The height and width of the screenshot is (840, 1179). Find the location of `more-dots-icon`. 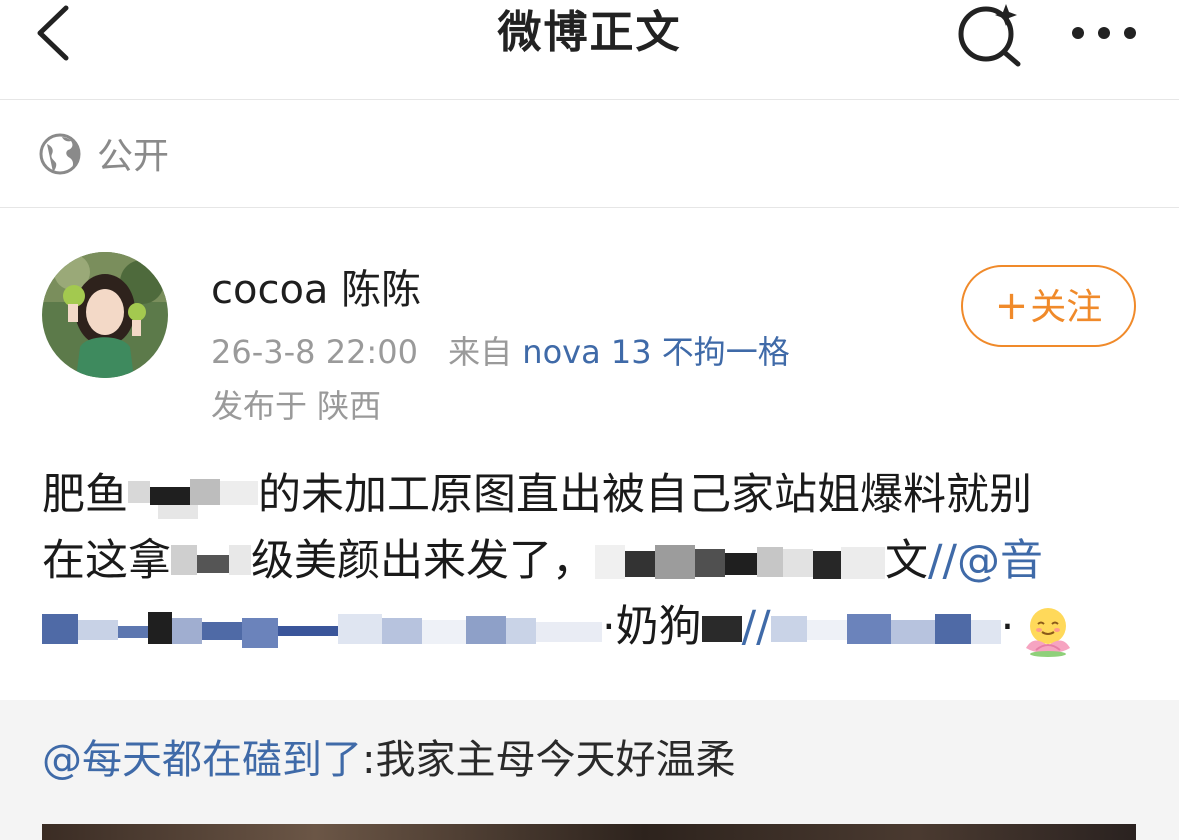

more-dots-icon is located at coordinates (1104, 33).